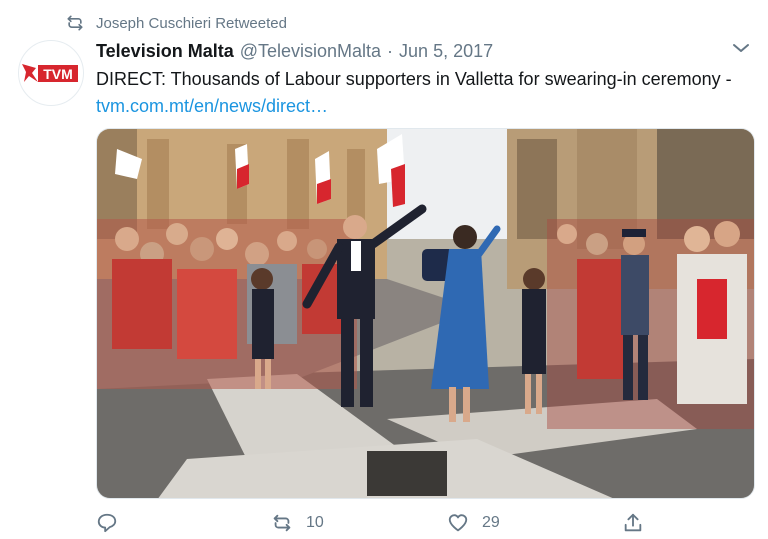 This screenshot has width=768, height=539. What do you see at coordinates (107, 523) in the screenshot?
I see `reply-icon` at bounding box center [107, 523].